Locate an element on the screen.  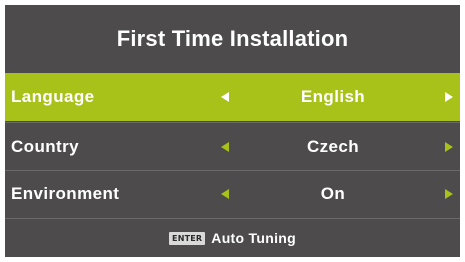
setting-label-language: Language is located at coordinates (53, 96).